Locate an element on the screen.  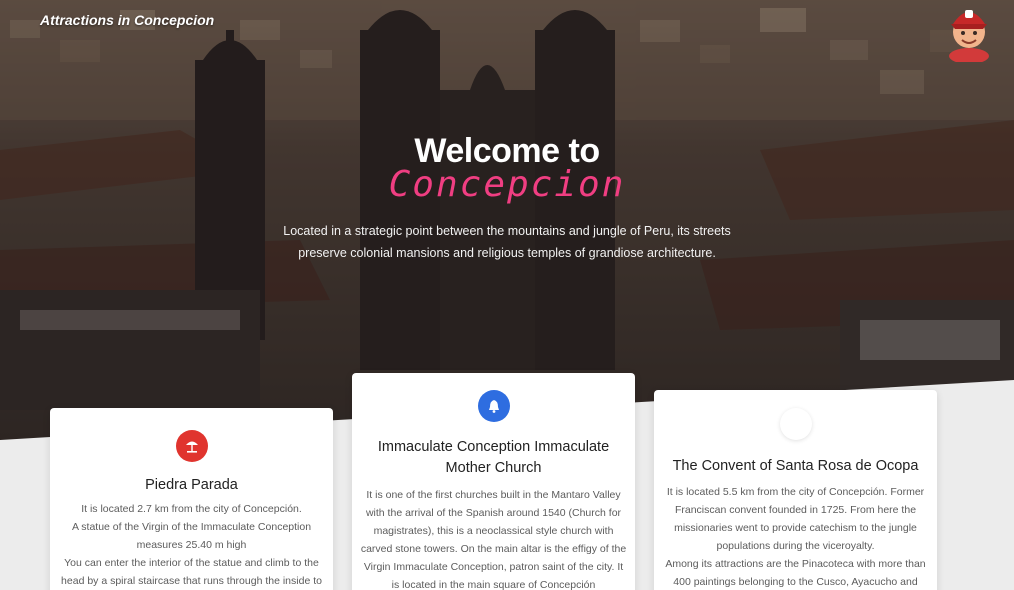
avatar-icon is located at coordinates (969, 37).